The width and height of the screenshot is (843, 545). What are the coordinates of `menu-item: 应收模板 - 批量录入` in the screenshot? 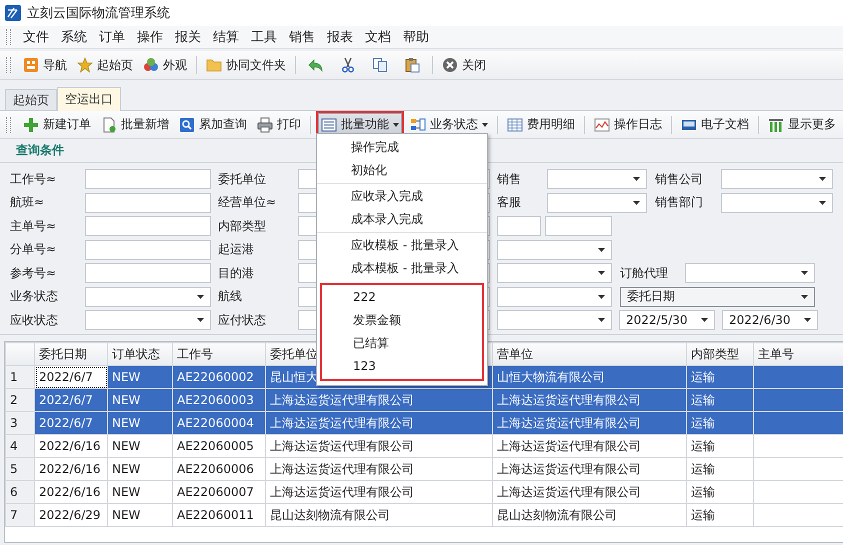 It's located at (402, 245).